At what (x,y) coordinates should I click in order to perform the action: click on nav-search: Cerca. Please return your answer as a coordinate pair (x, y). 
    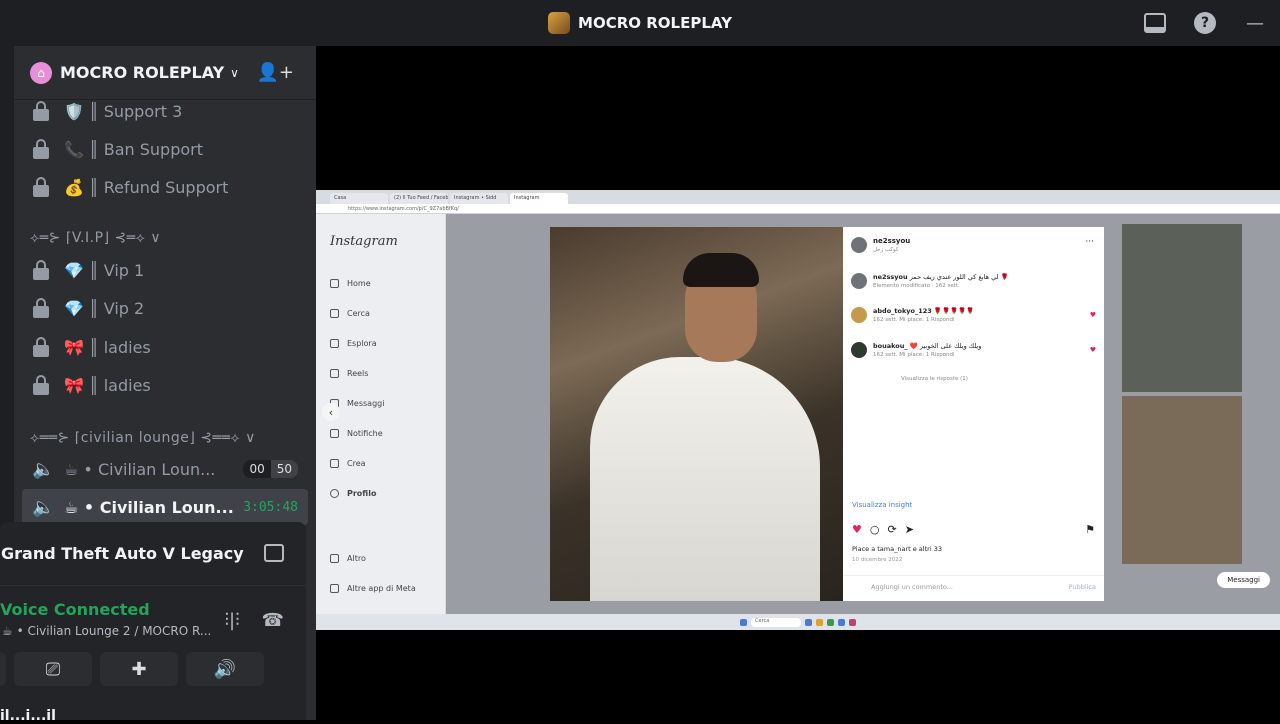
    Looking at the image, I should click on (350, 313).